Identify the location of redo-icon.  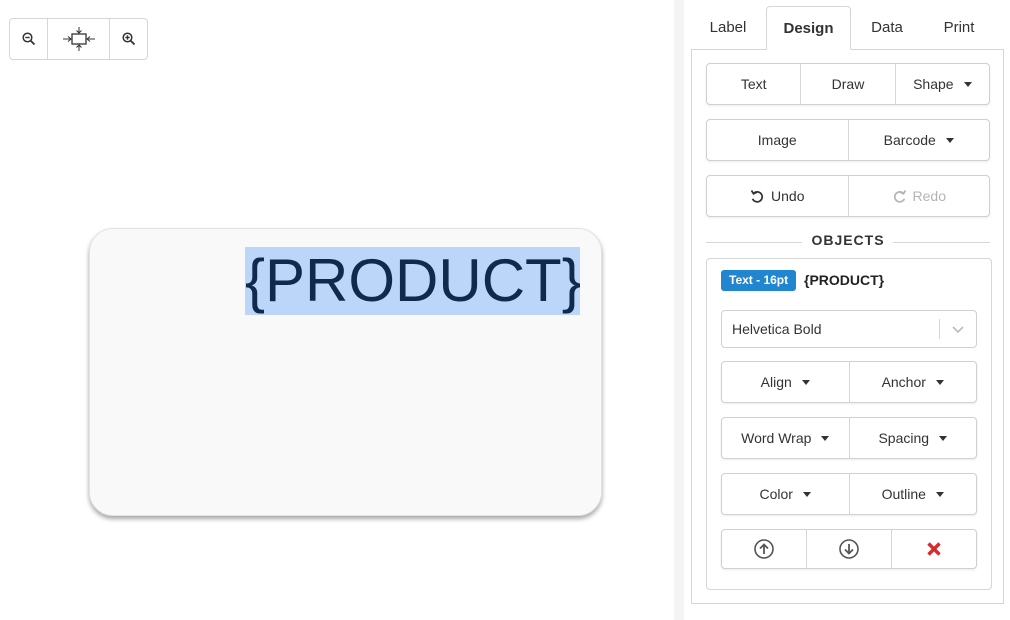
(899, 196).